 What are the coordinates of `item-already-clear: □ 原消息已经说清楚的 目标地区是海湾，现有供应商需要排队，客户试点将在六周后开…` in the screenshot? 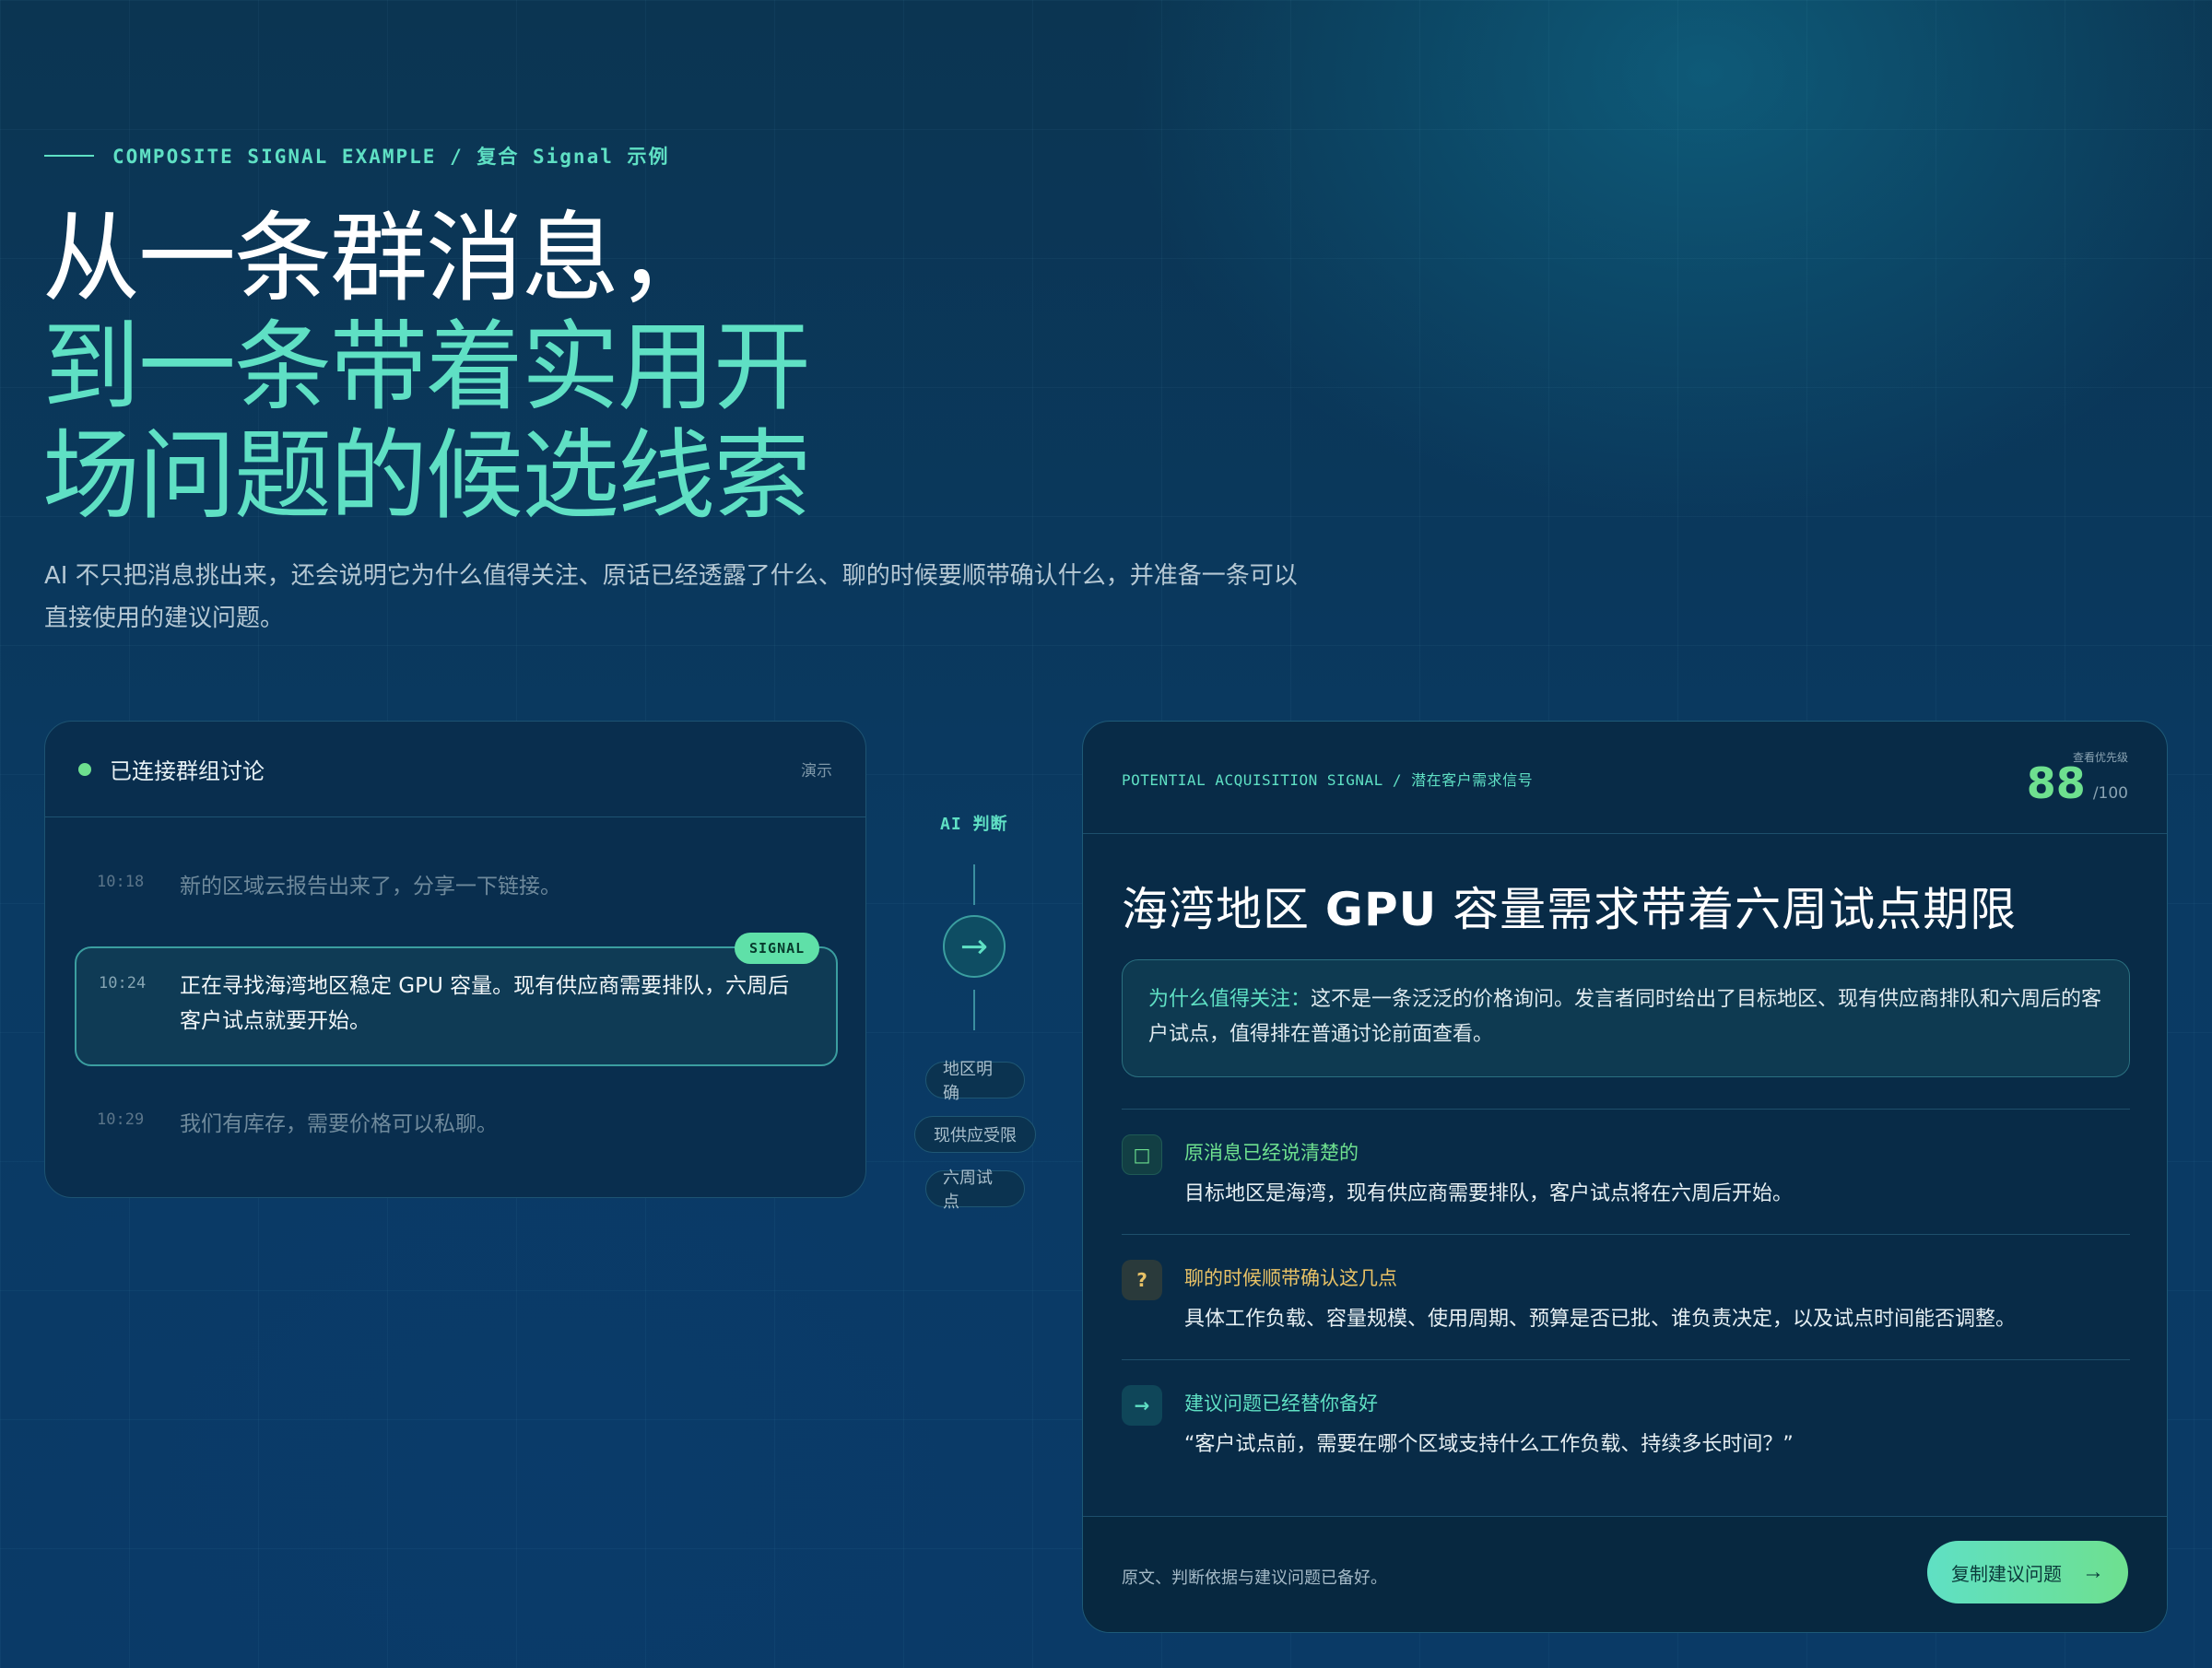 It's located at (1626, 1175).